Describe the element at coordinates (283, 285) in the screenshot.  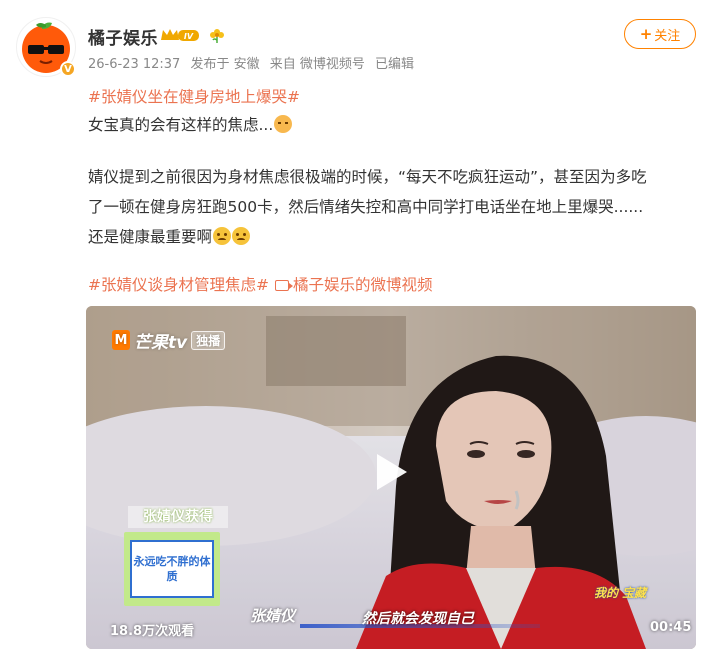
I see `video-link-icon` at that location.